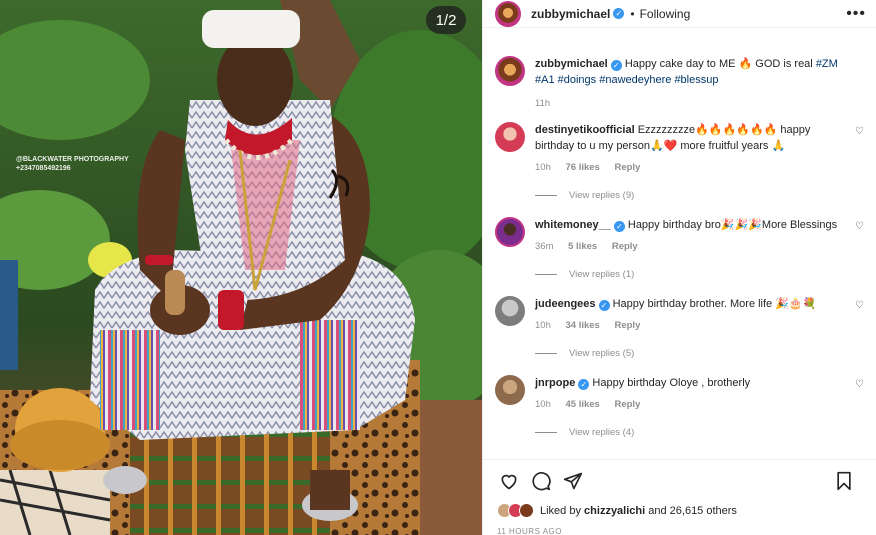 The image size is (876, 535). What do you see at coordinates (692, 511) in the screenshot?
I see `liked-by-suffix: and 26,615 others` at bounding box center [692, 511].